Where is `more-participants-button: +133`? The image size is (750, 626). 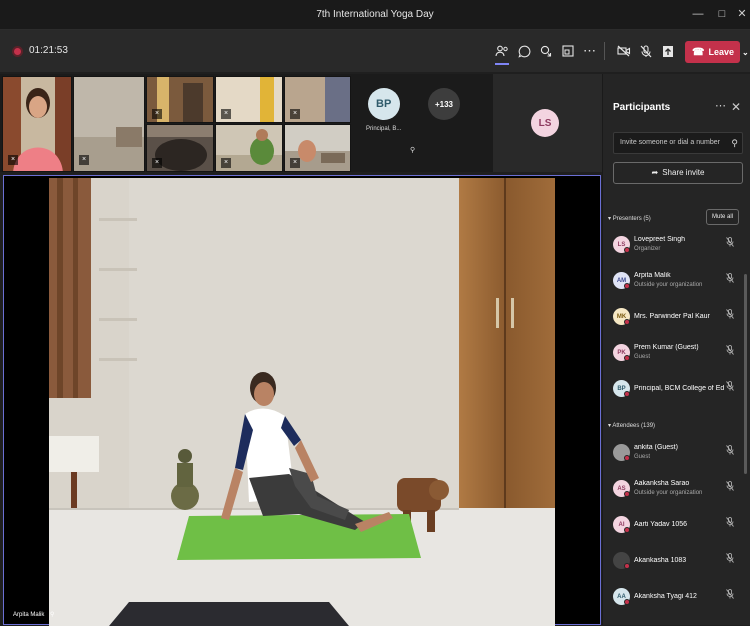
more-participants-button: +133 is located at coordinates (444, 104).